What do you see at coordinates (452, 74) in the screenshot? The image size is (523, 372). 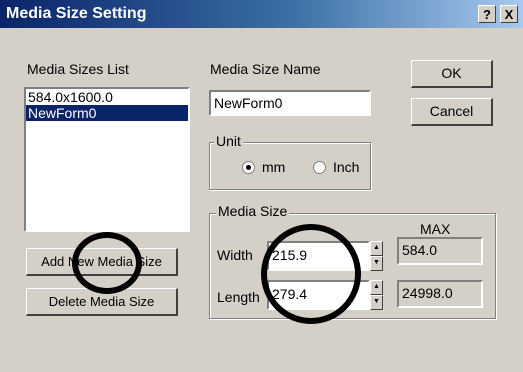 I see `ok-button: OK` at bounding box center [452, 74].